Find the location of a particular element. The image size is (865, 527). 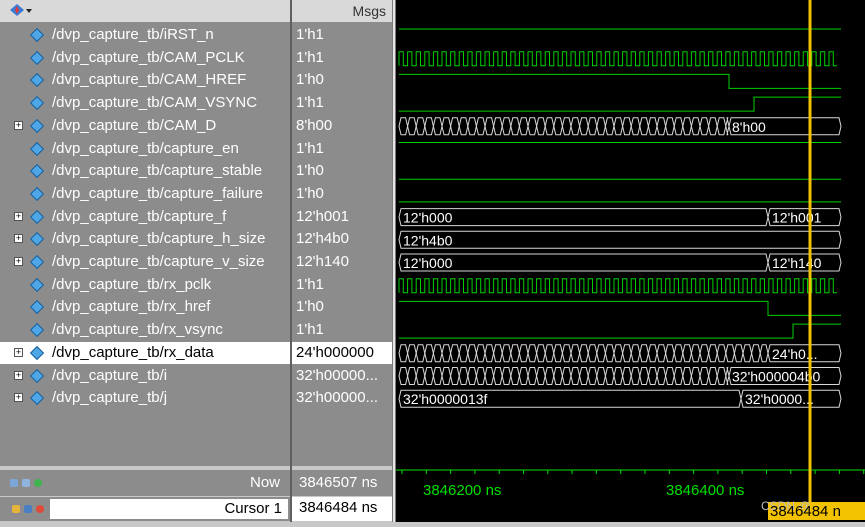

signal-row: + /dvp_capture_tb/CAM_D is located at coordinates (145, 126).